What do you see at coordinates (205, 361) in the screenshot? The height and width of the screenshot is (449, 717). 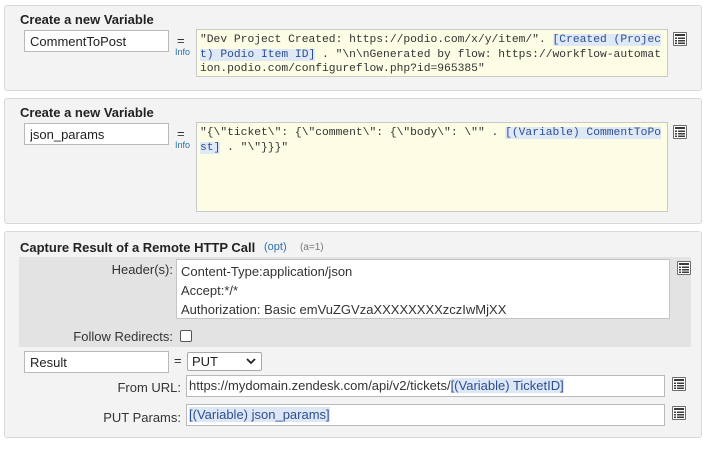 I see `http-method-value: PUT` at bounding box center [205, 361].